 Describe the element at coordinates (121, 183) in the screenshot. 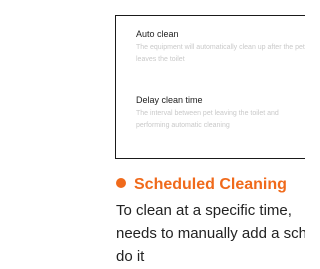

I see `bullet-dot-icon` at that location.